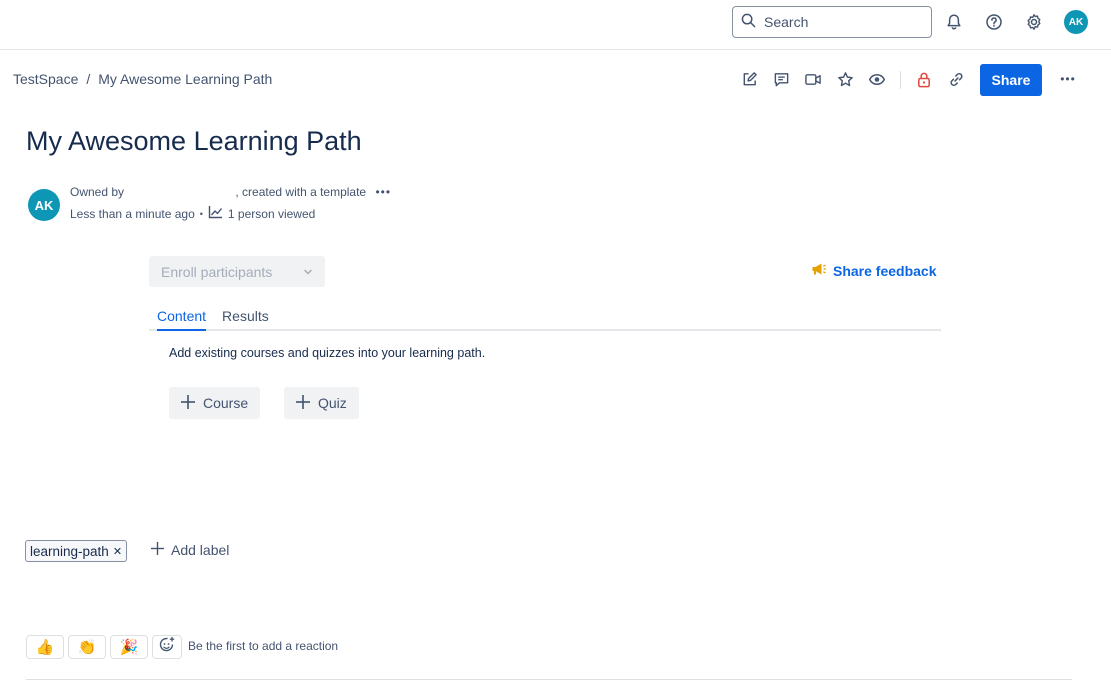 The image size is (1111, 690). I want to click on analytics-icon, so click(215, 213).